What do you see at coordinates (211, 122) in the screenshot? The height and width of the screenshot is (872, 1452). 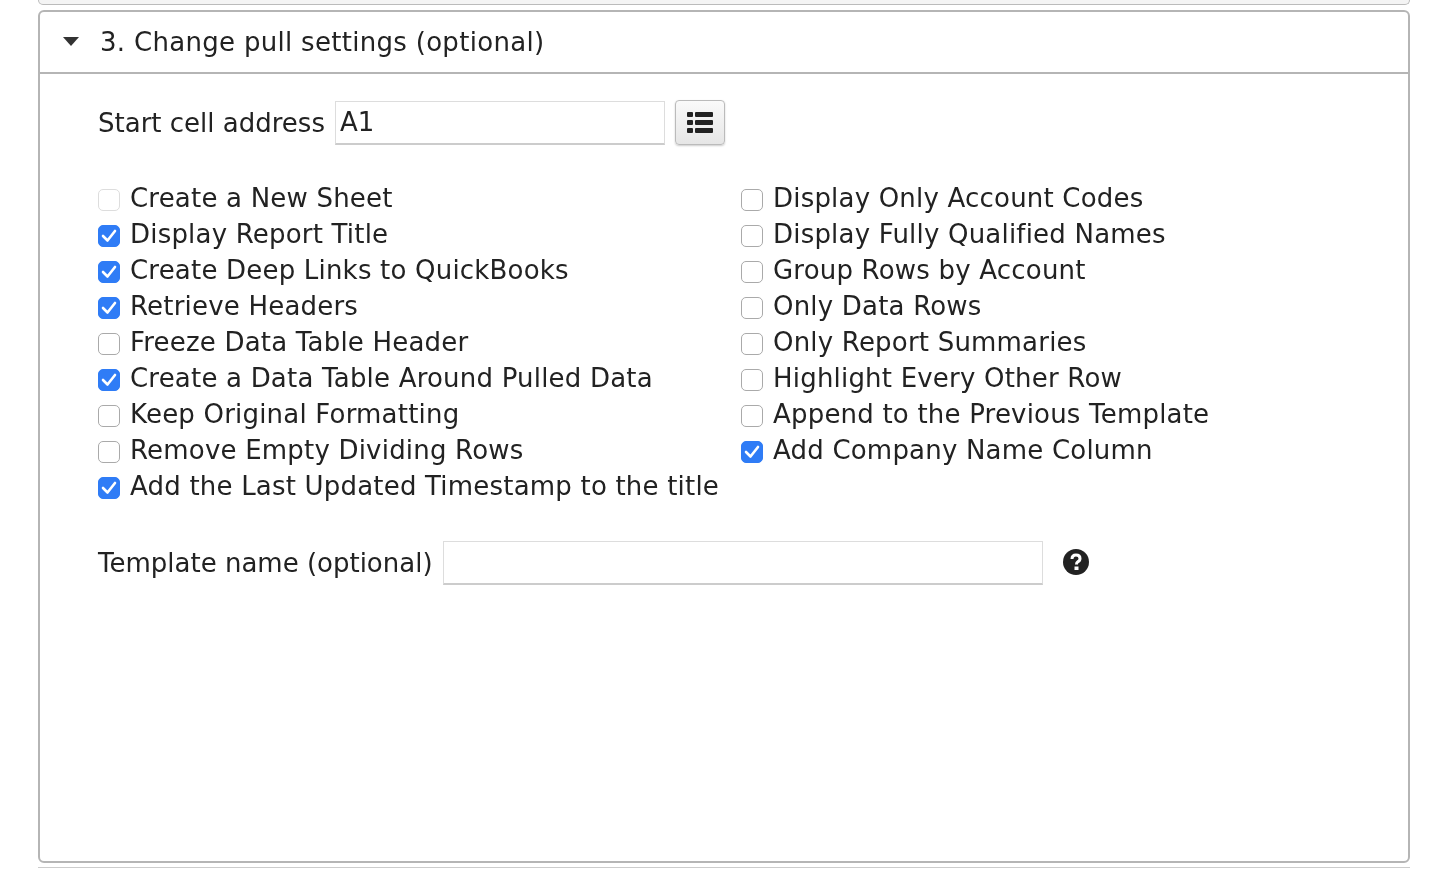 I see `field-label: Start cell address` at bounding box center [211, 122].